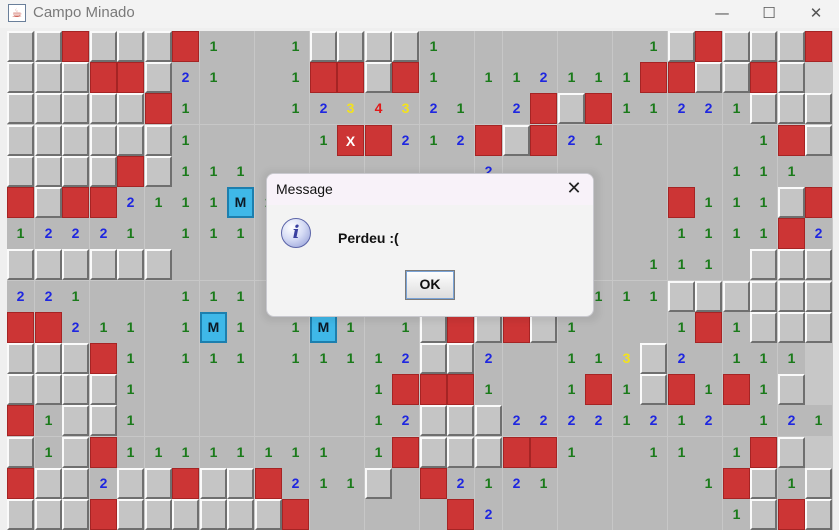  Describe the element at coordinates (240, 202) in the screenshot. I see `mine-tile: M` at that location.